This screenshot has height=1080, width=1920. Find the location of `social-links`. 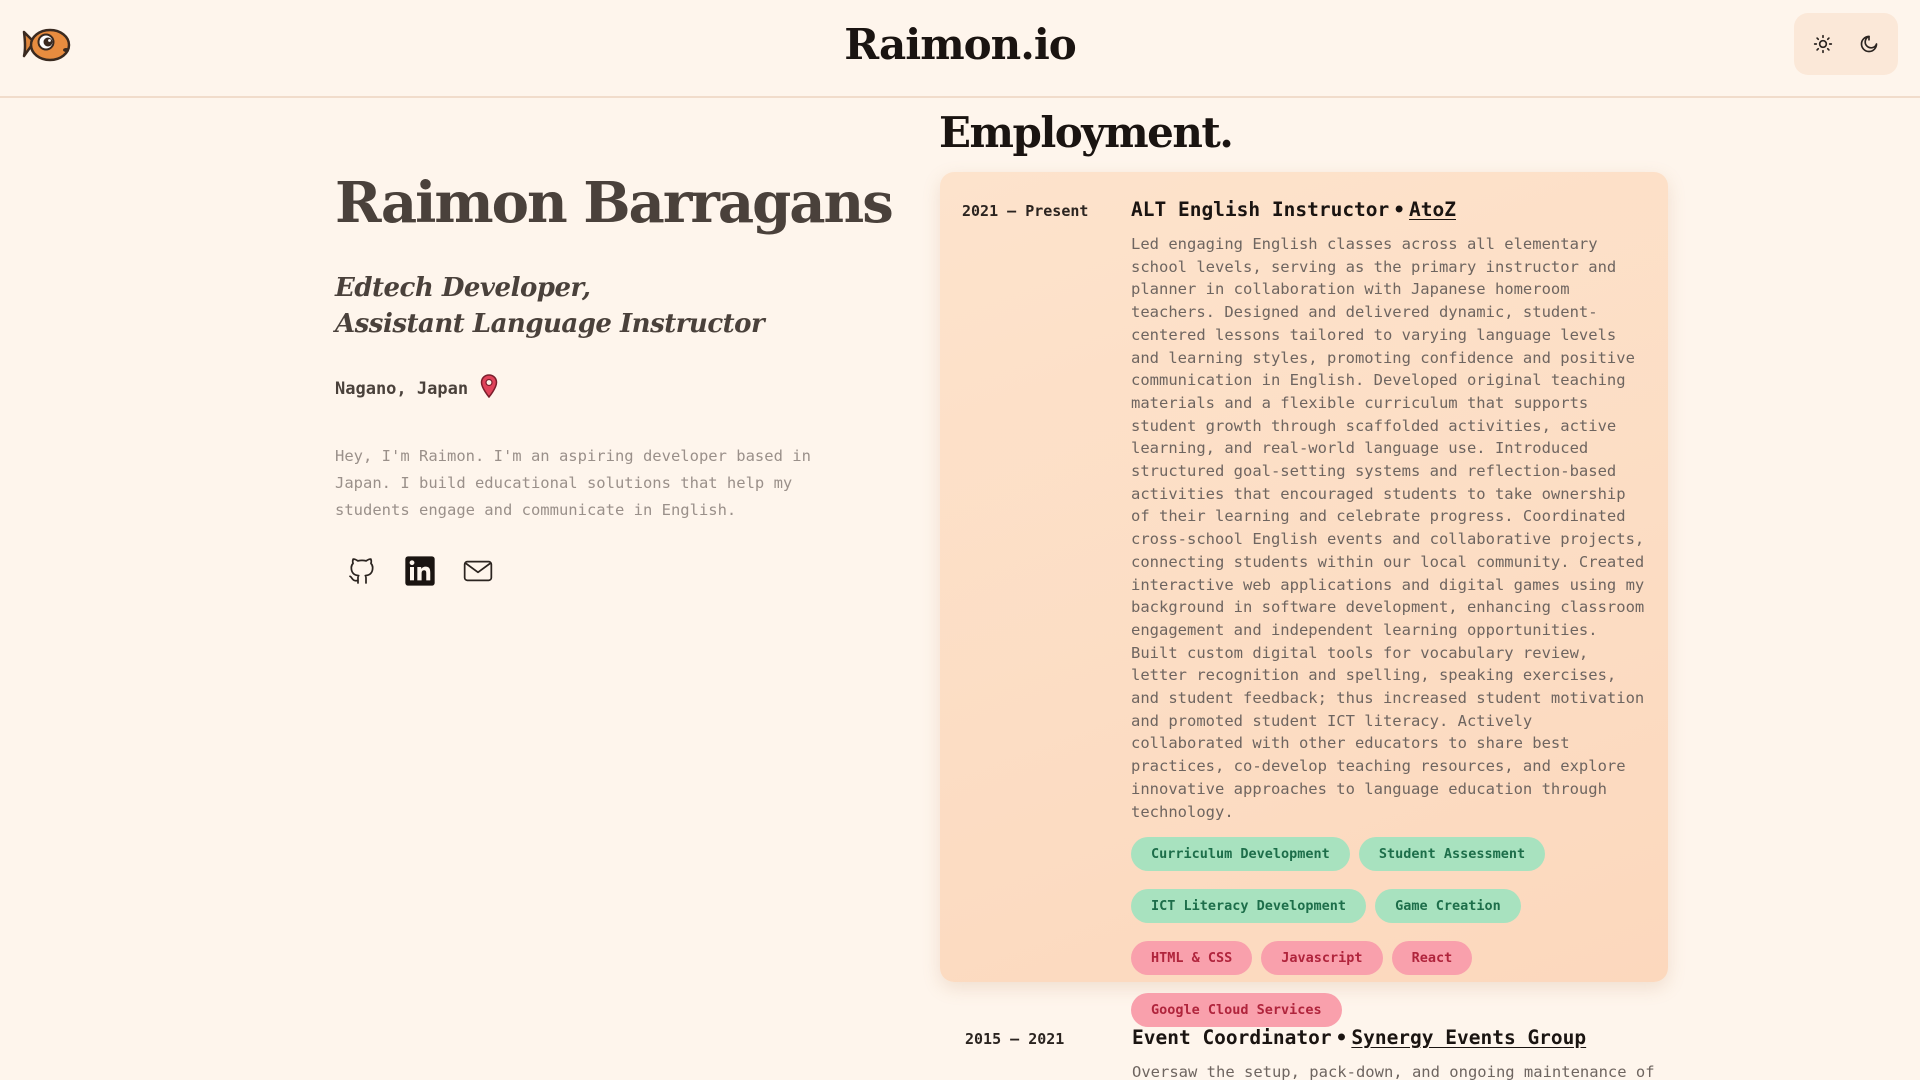

social-links is located at coordinates (595, 571).